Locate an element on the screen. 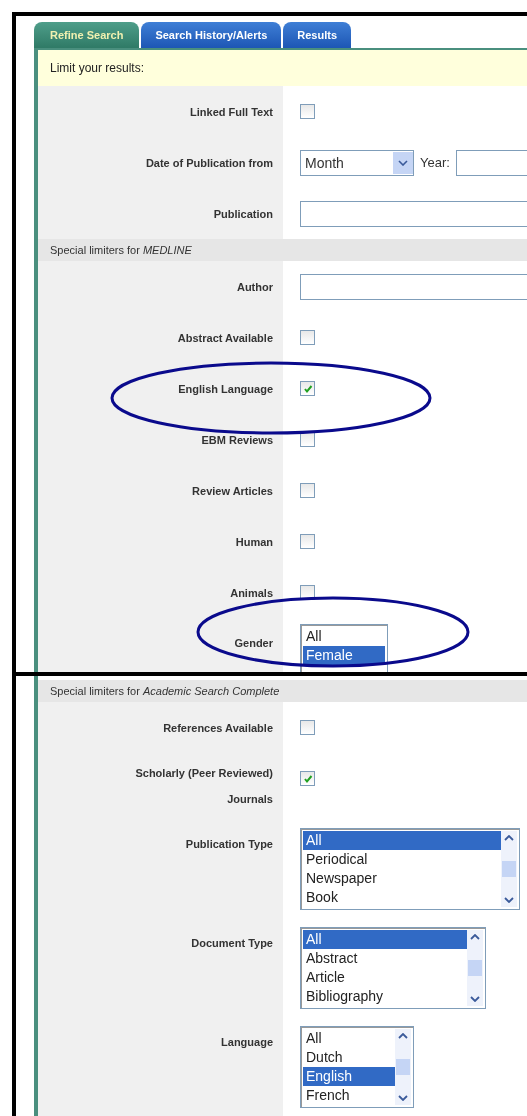  month-dropdown: Month is located at coordinates (357, 162).